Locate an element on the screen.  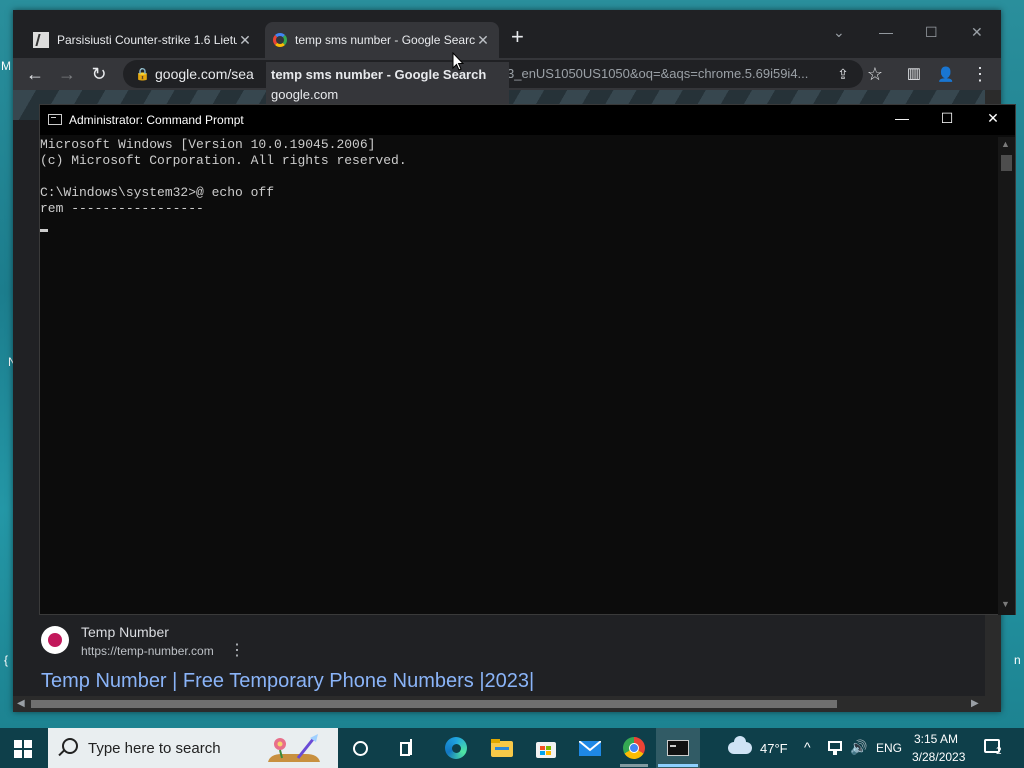
hover-card-url: google.com is located at coordinates (305, 94).